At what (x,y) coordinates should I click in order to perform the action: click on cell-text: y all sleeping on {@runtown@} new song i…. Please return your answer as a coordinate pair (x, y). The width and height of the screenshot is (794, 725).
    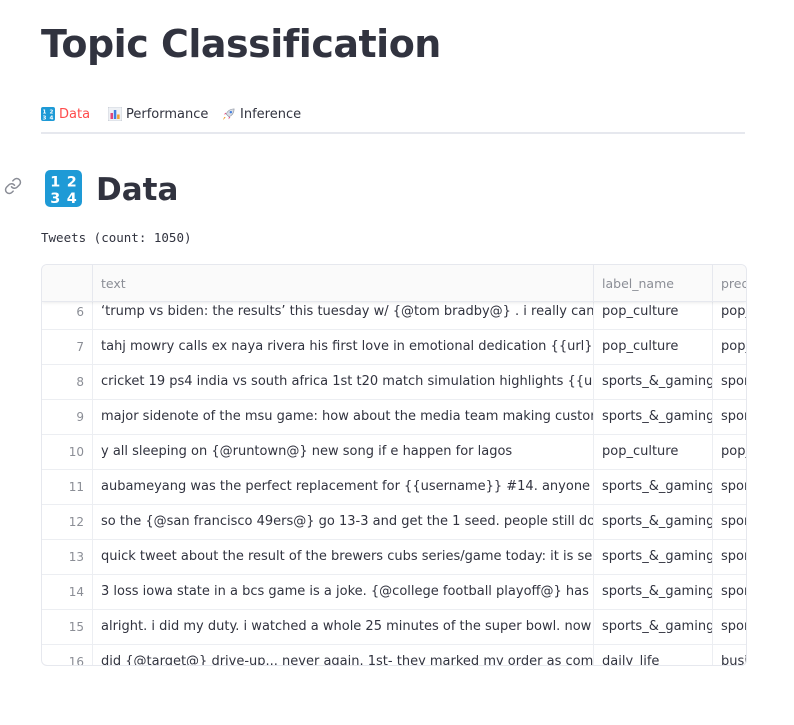
    Looking at the image, I should click on (343, 452).